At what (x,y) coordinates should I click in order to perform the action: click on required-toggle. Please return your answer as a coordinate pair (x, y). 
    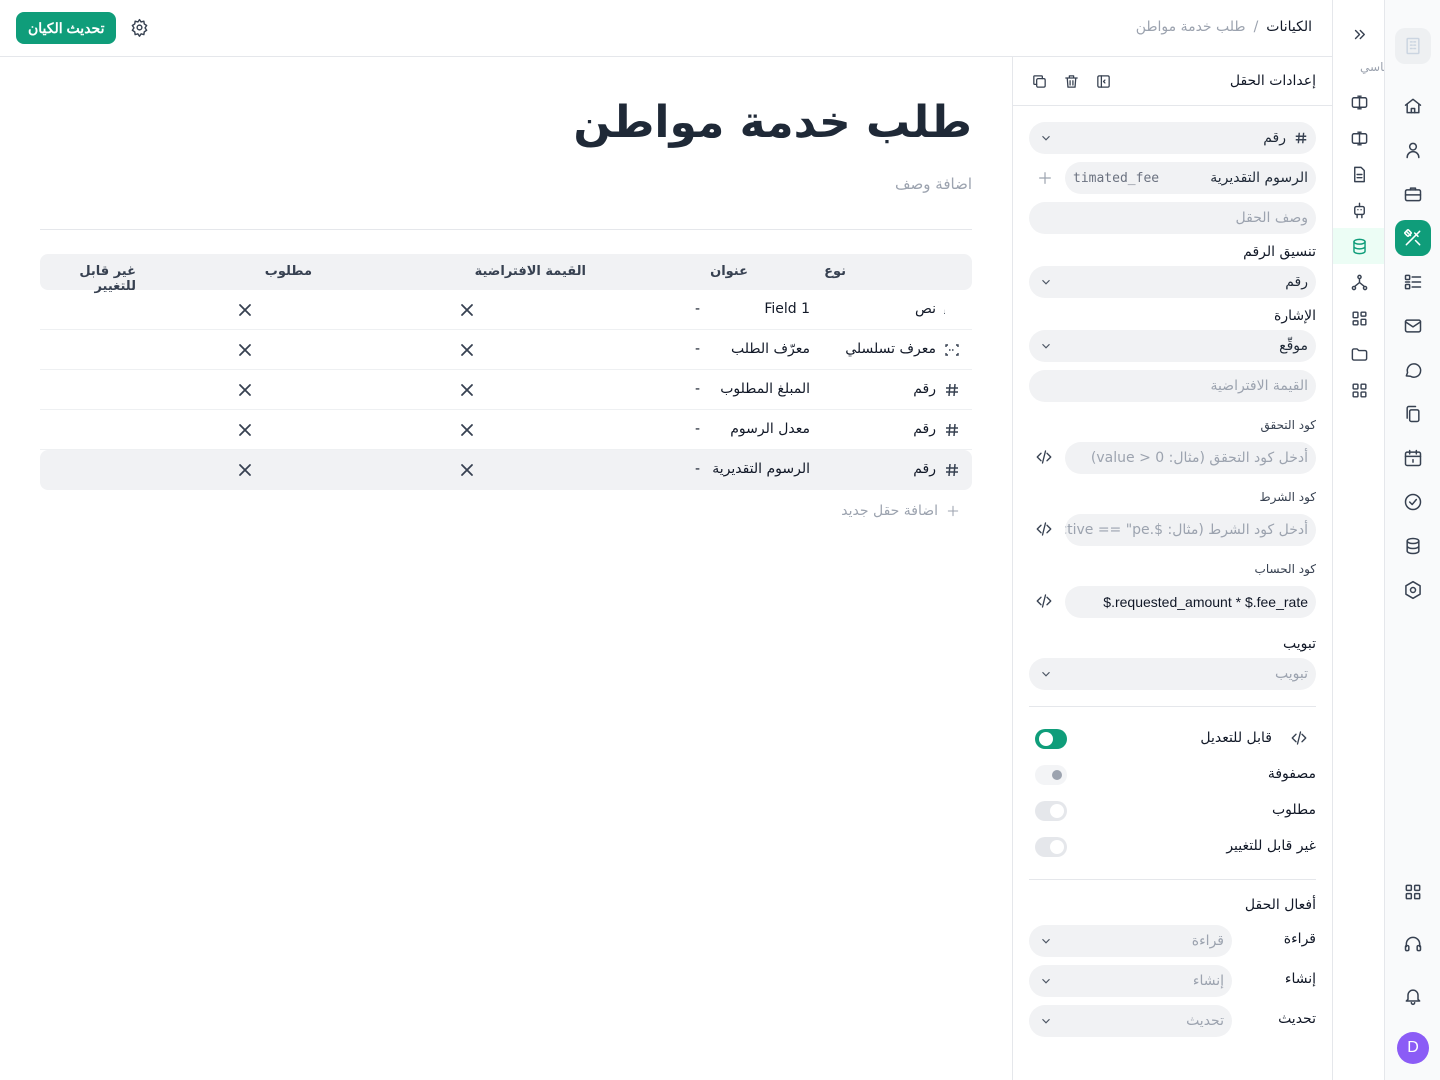
    Looking at the image, I should click on (1051, 811).